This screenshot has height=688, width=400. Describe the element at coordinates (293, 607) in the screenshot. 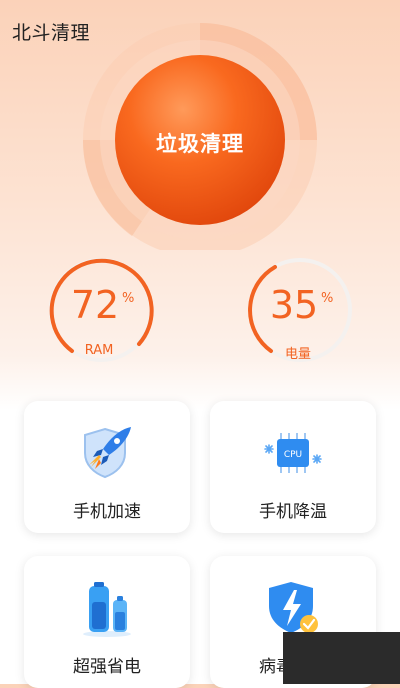

I see `shield-lightning-icon` at that location.